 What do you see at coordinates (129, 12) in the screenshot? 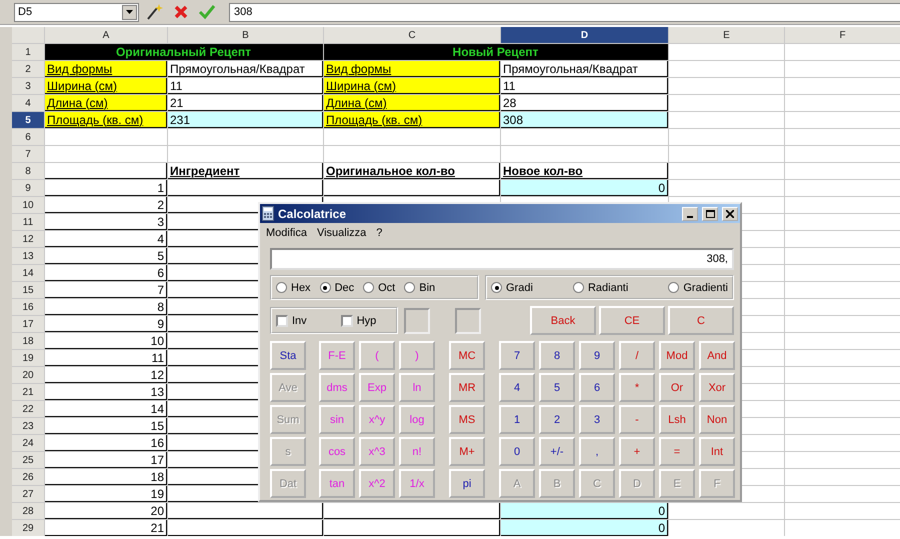
I see `dropdown-button` at bounding box center [129, 12].